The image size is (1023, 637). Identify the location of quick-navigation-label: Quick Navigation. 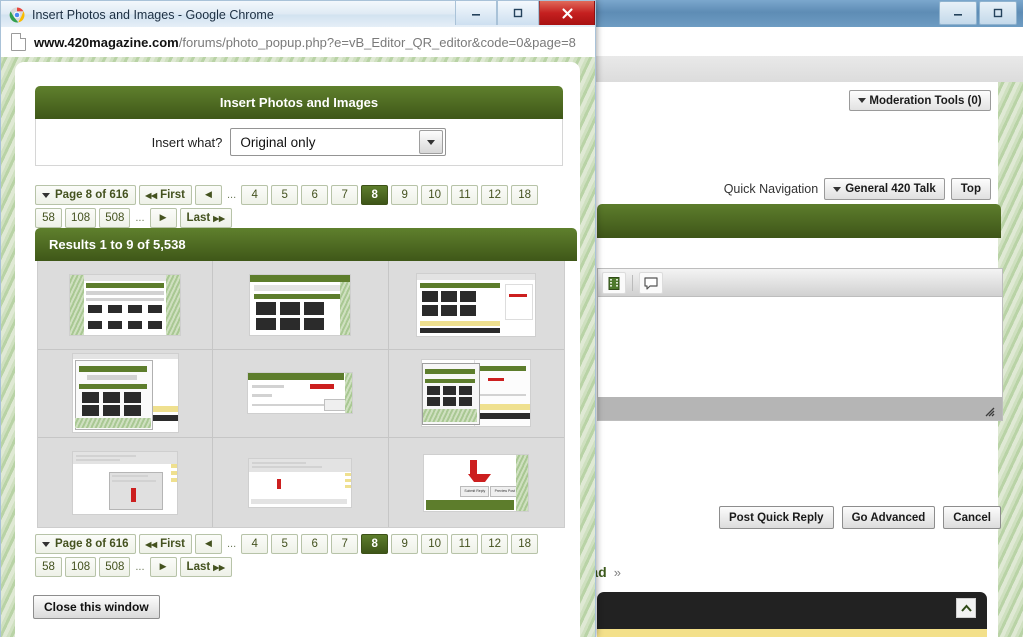
(771, 189).